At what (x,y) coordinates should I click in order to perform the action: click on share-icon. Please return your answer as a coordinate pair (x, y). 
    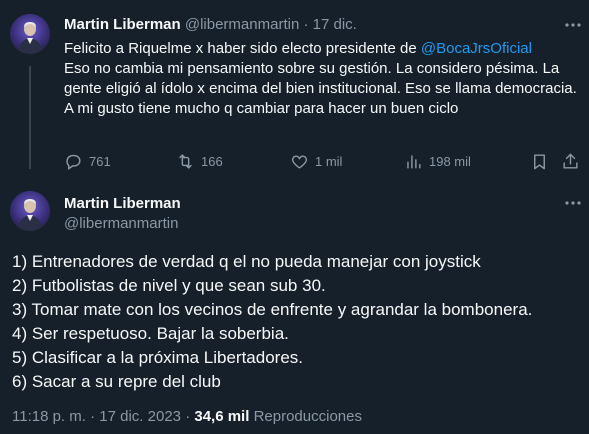
    Looking at the image, I should click on (570, 161).